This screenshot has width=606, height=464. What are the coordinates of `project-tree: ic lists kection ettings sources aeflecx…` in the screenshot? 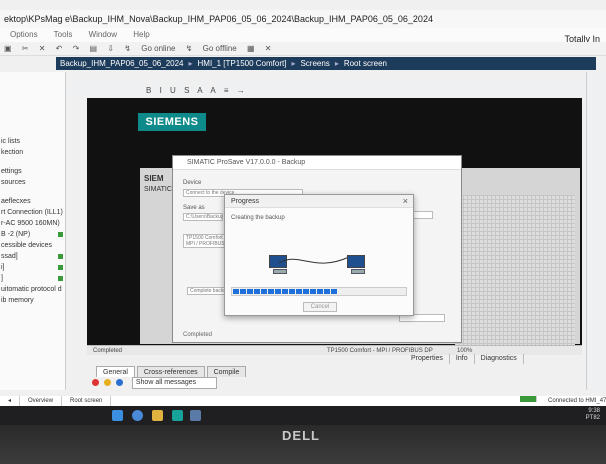 It's located at (33, 231).